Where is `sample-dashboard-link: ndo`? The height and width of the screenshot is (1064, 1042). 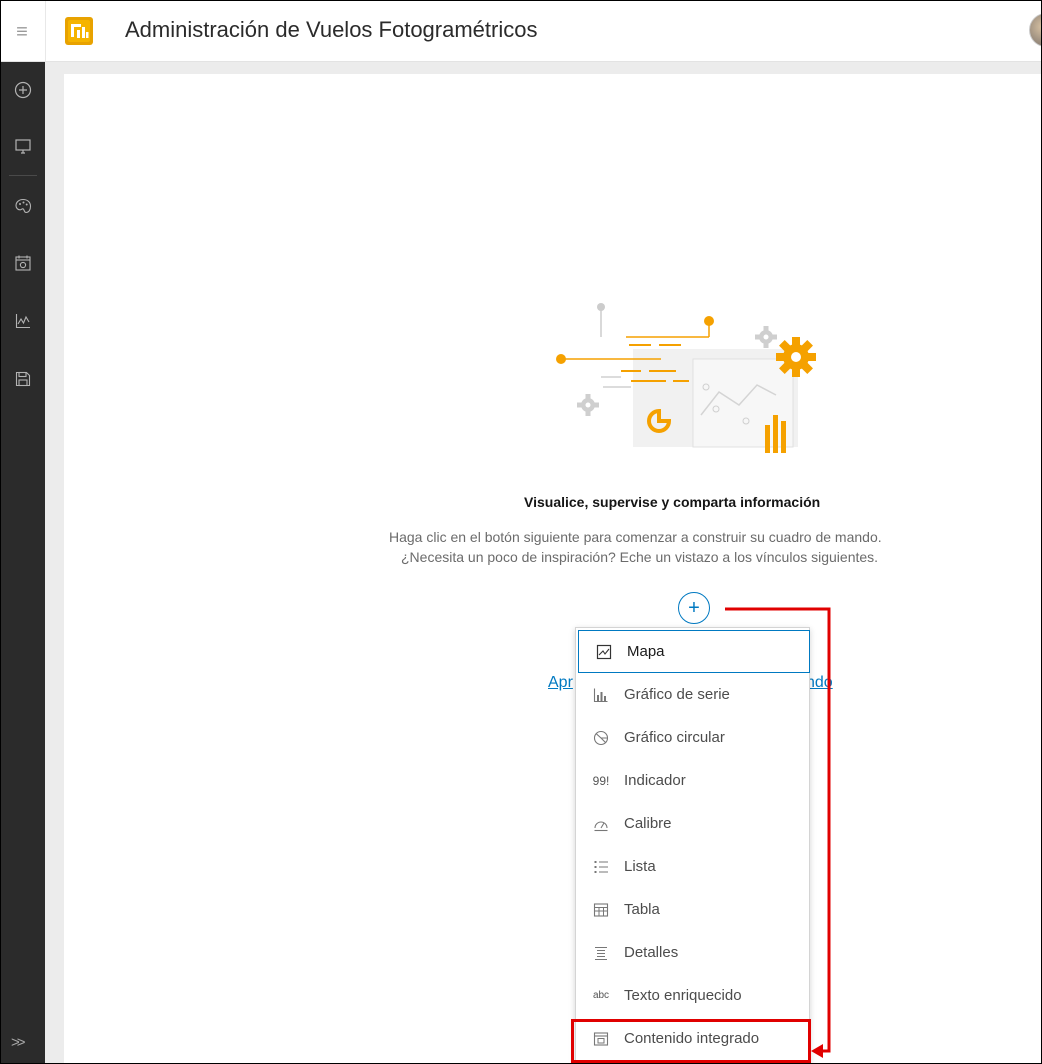
sample-dashboard-link: ndo is located at coordinates (819, 683).